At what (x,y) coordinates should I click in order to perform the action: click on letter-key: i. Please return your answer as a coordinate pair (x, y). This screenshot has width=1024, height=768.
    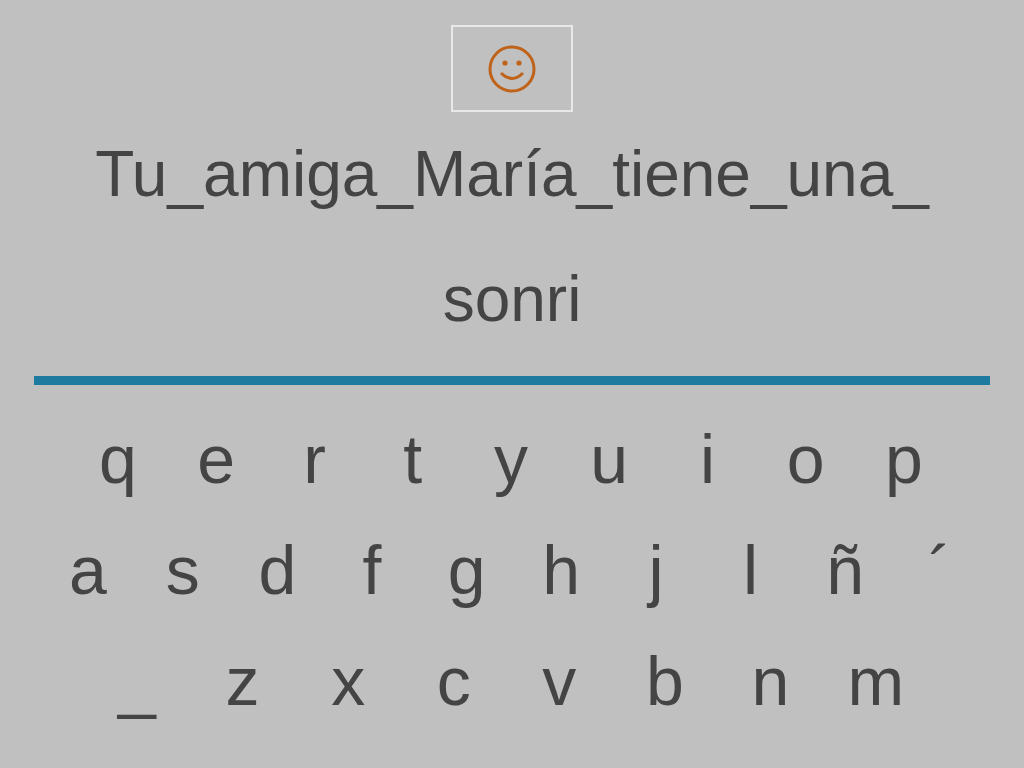
    Looking at the image, I should click on (707, 458).